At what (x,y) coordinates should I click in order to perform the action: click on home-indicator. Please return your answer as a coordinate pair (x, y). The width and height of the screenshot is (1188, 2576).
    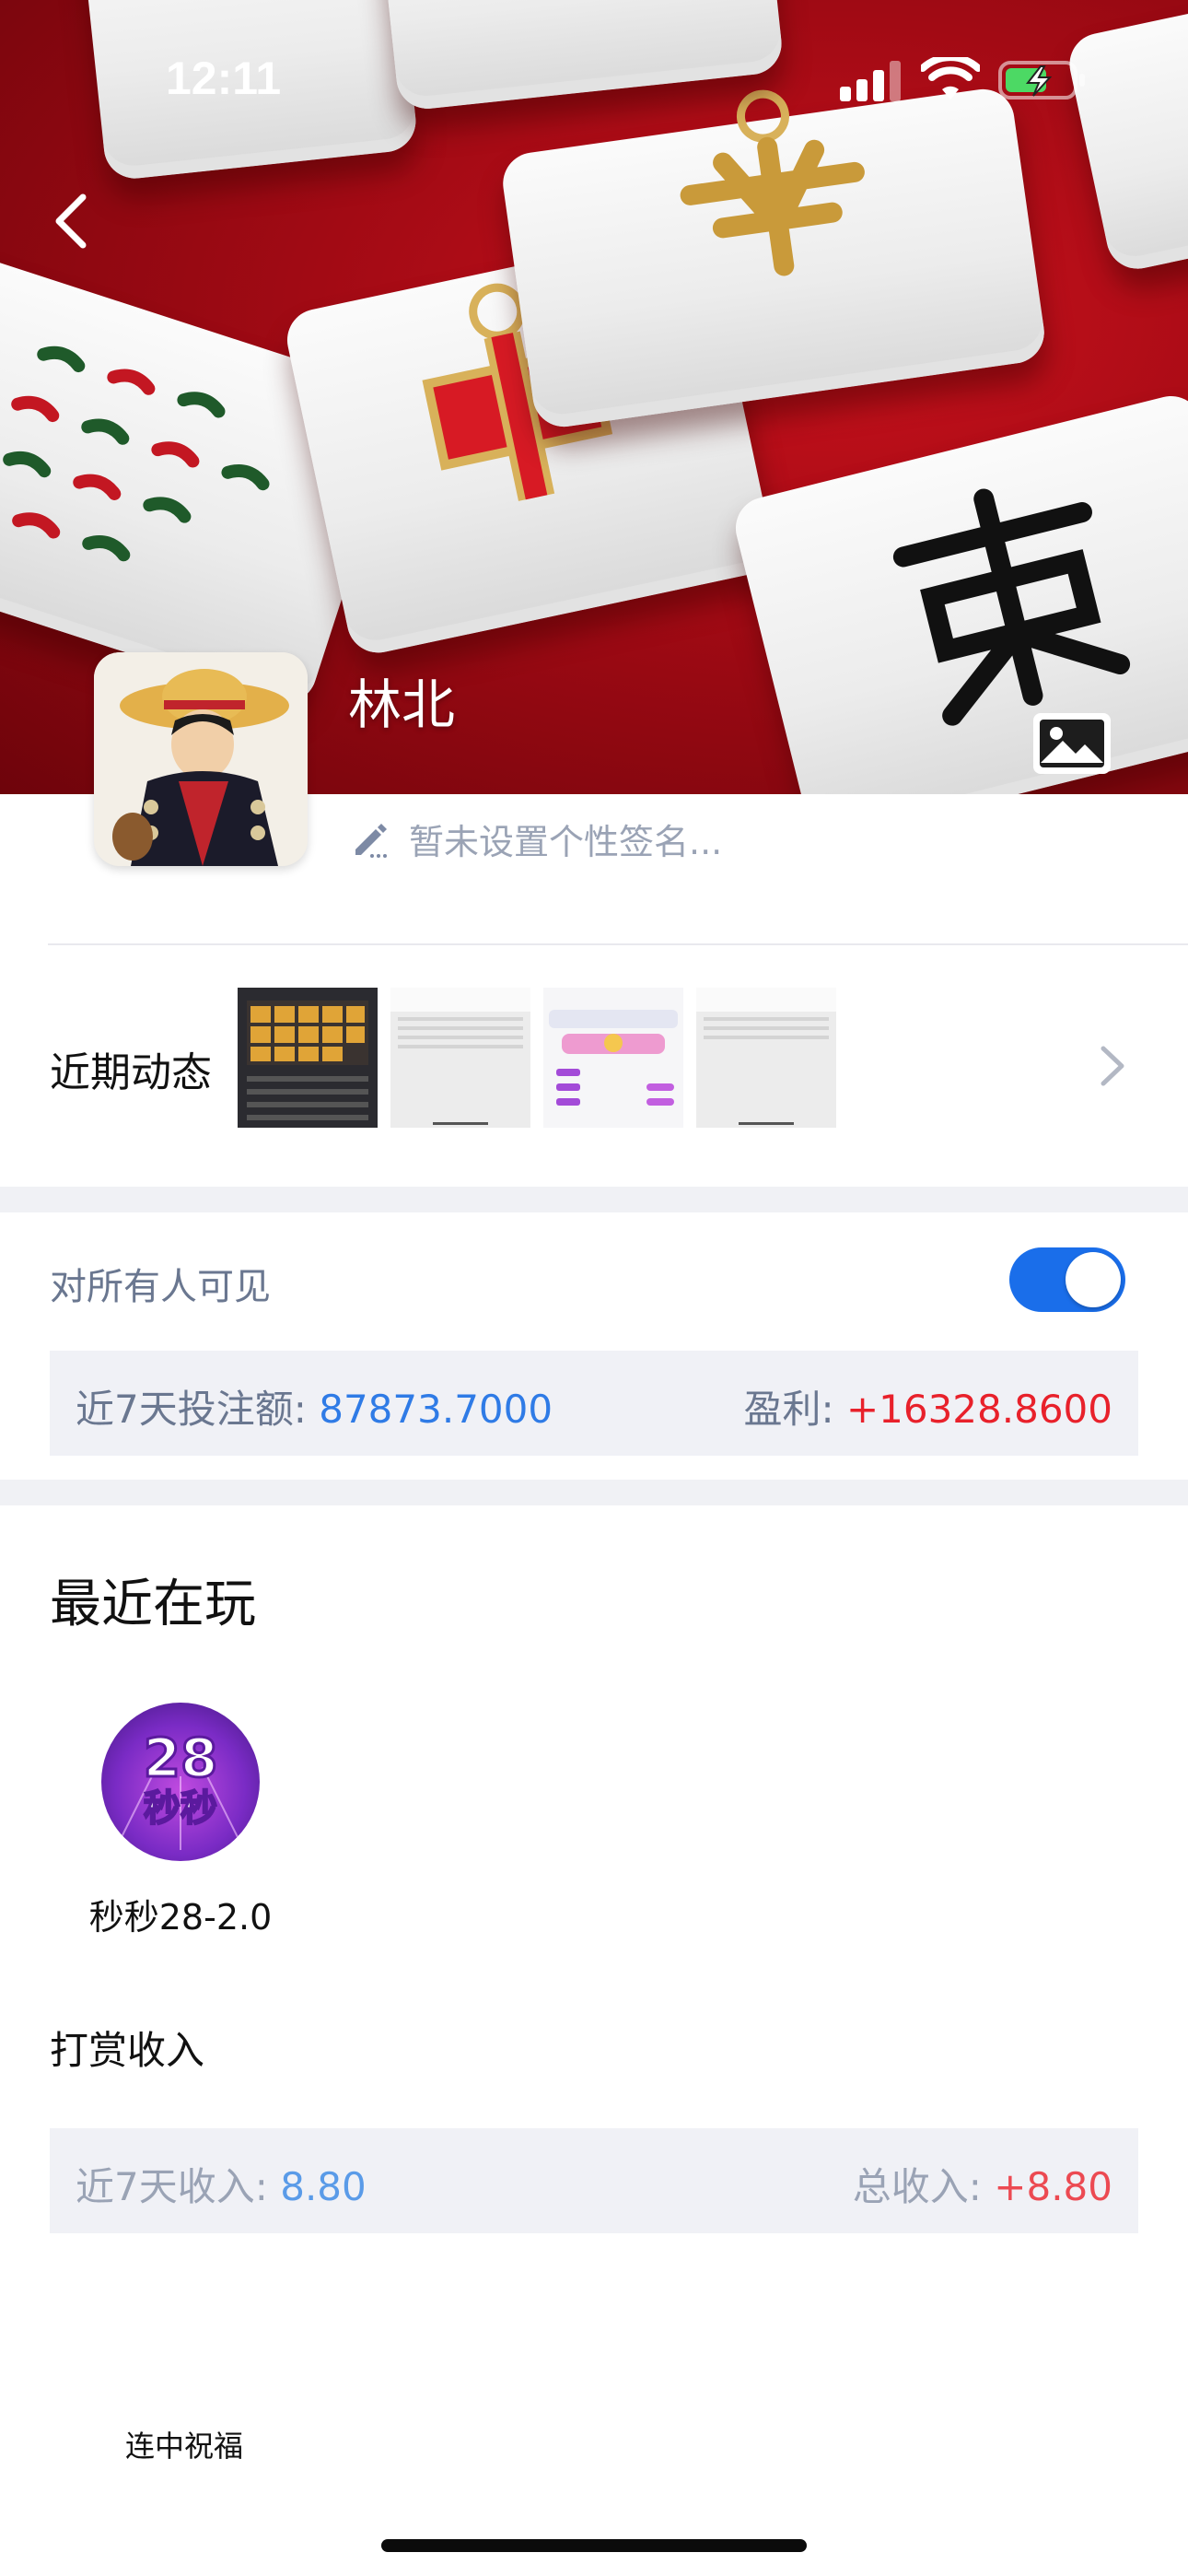
    Looking at the image, I should click on (594, 2545).